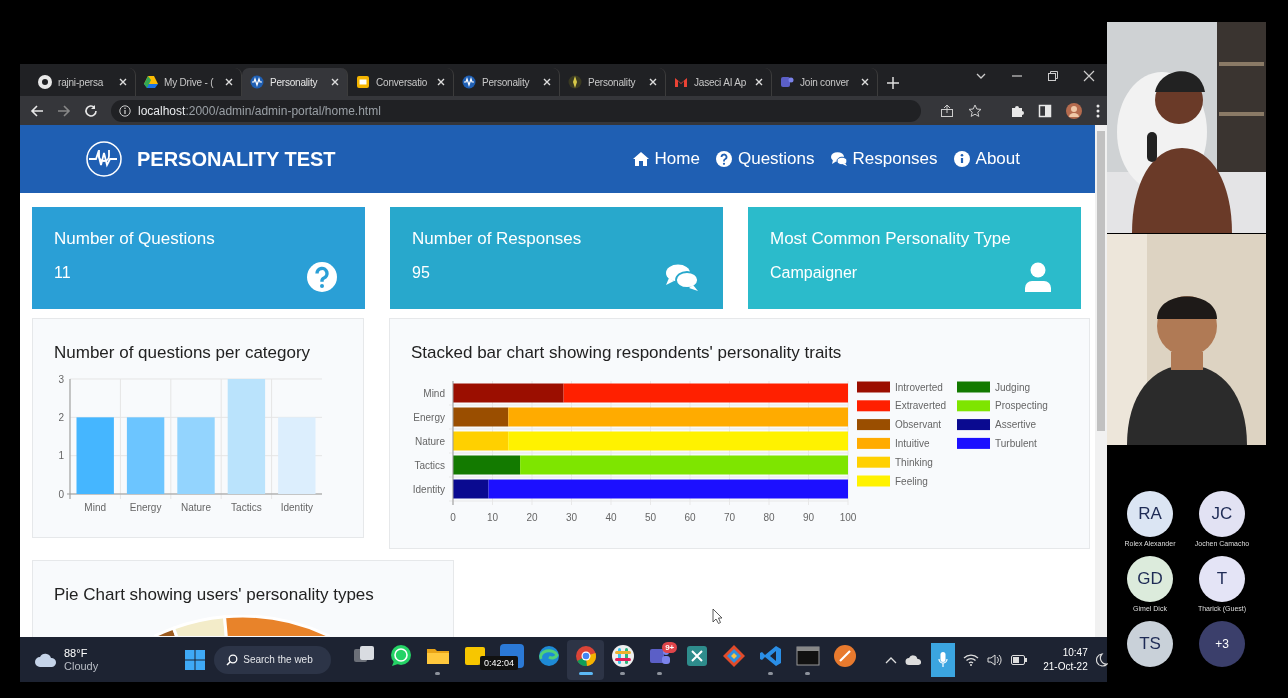 The width and height of the screenshot is (1288, 698). Describe the element at coordinates (1017, 110) in the screenshot. I see `puzzle-icon` at that location.